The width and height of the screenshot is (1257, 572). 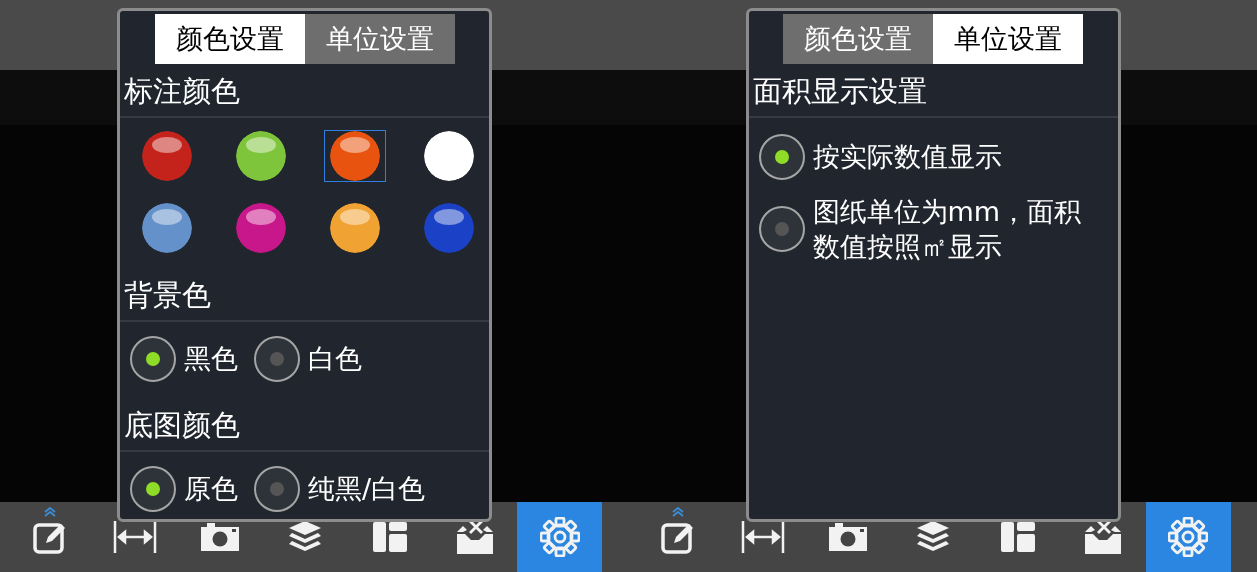 I want to click on section-title: 背景色, so click(x=167, y=295).